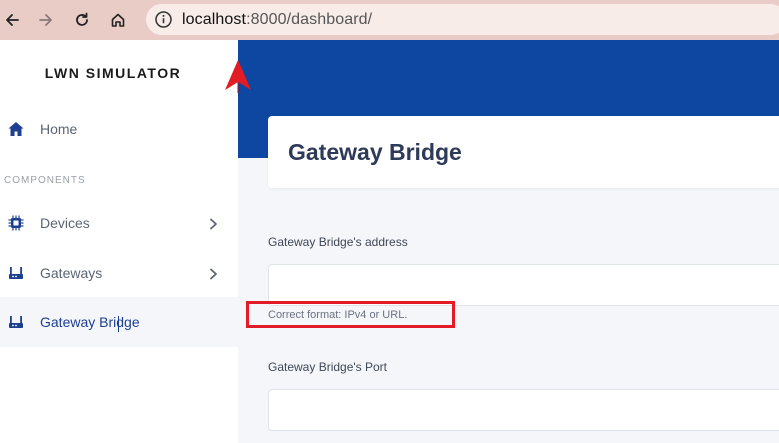 The image size is (779, 443). Describe the element at coordinates (328, 367) in the screenshot. I see `port-label: Gateway Bridge's Port` at that location.